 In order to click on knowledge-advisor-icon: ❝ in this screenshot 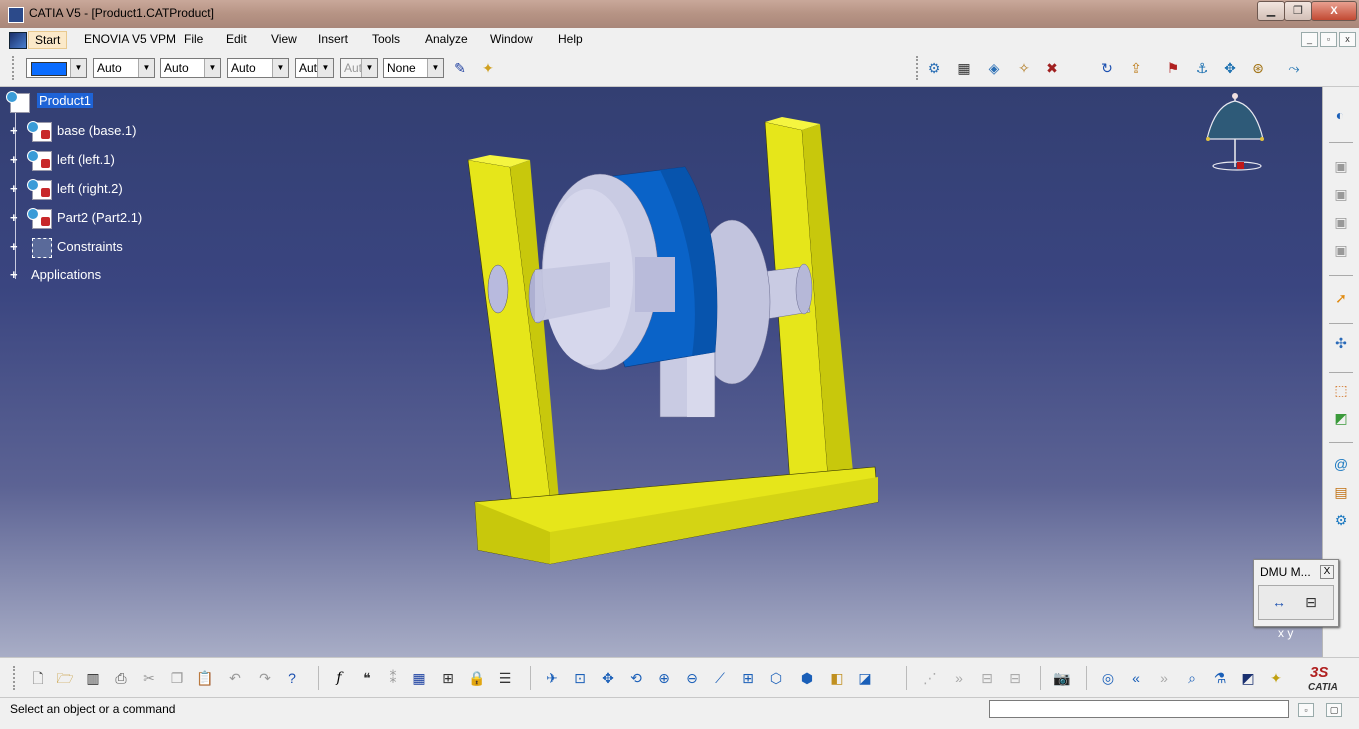, I will do `click(367, 678)`.